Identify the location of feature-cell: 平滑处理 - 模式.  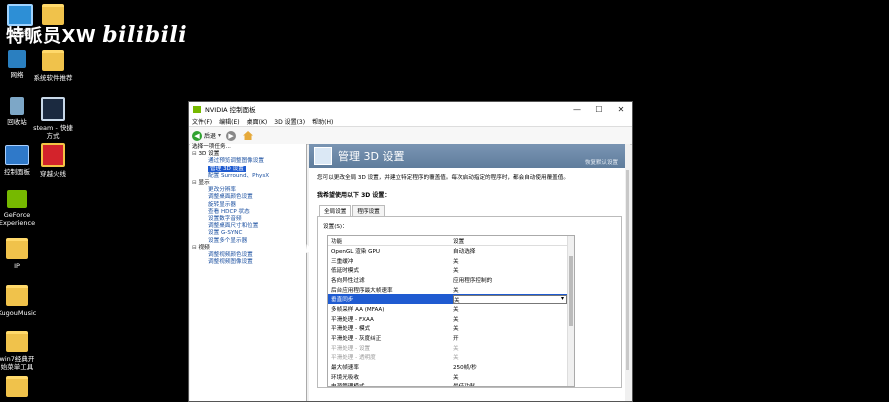
(351, 329).